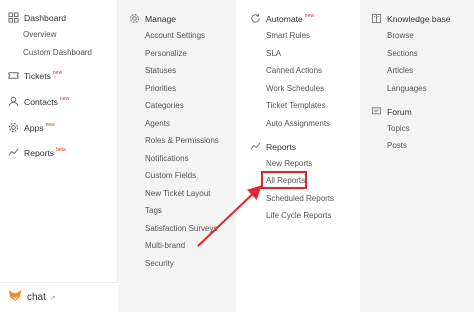 Image resolution: width=474 pixels, height=312 pixels. Describe the element at coordinates (160, 88) in the screenshot. I see `manage-priorities: Priorities` at that location.